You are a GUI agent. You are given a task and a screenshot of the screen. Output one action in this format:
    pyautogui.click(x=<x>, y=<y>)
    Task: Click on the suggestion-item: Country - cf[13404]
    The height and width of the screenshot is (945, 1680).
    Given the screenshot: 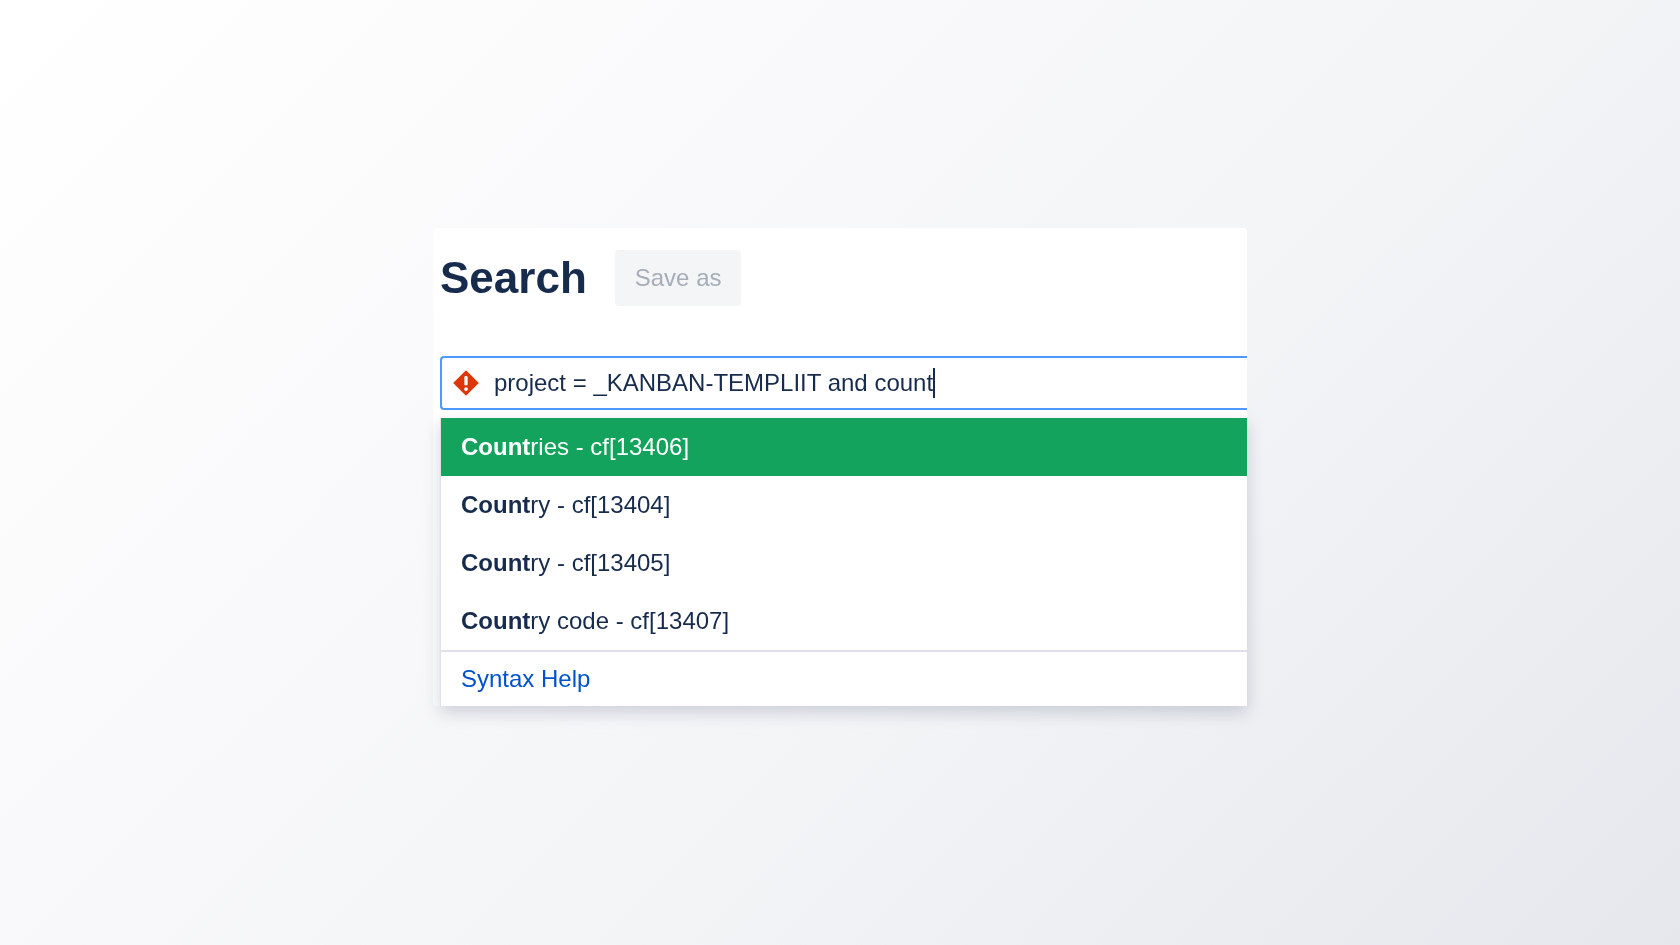 What is the action you would take?
    pyautogui.click(x=844, y=505)
    